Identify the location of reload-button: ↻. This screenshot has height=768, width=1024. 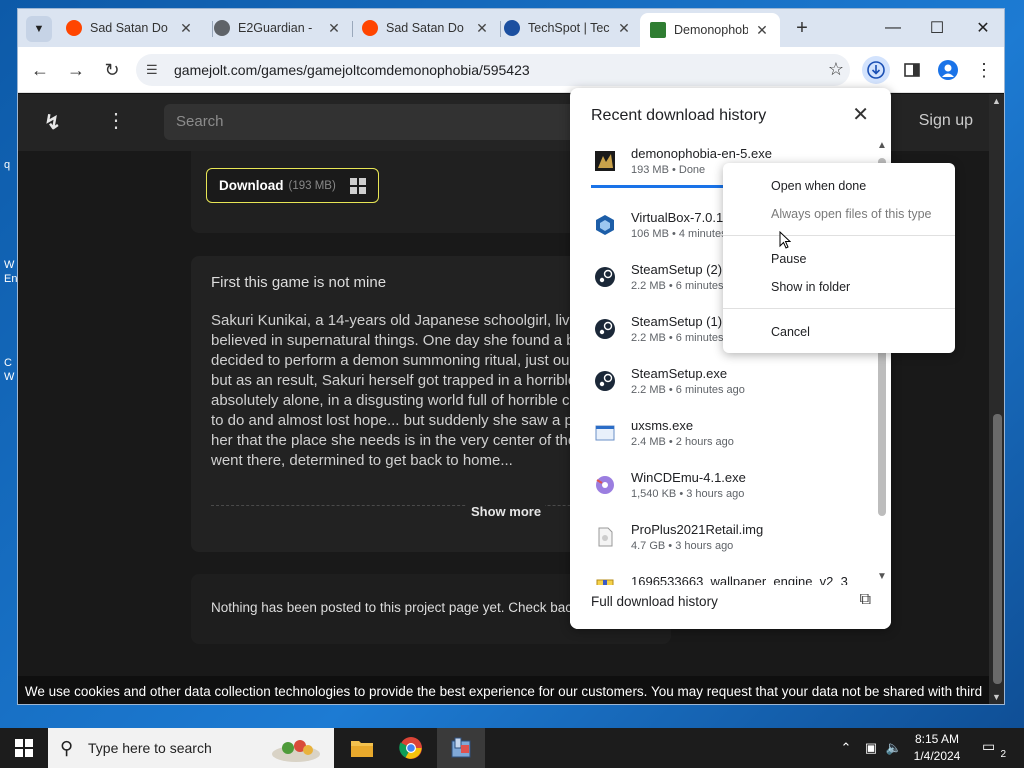
(112, 70).